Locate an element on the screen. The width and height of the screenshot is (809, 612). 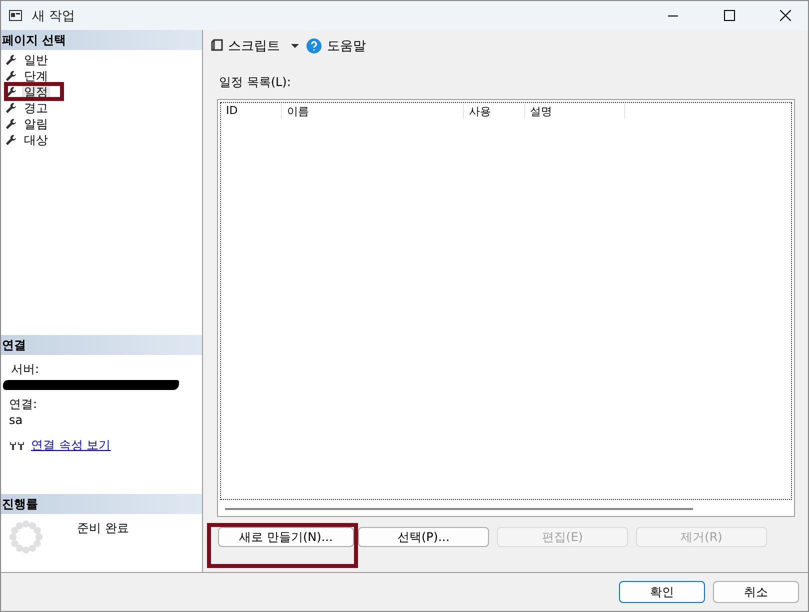
server-label: 서버: is located at coordinates (25, 369).